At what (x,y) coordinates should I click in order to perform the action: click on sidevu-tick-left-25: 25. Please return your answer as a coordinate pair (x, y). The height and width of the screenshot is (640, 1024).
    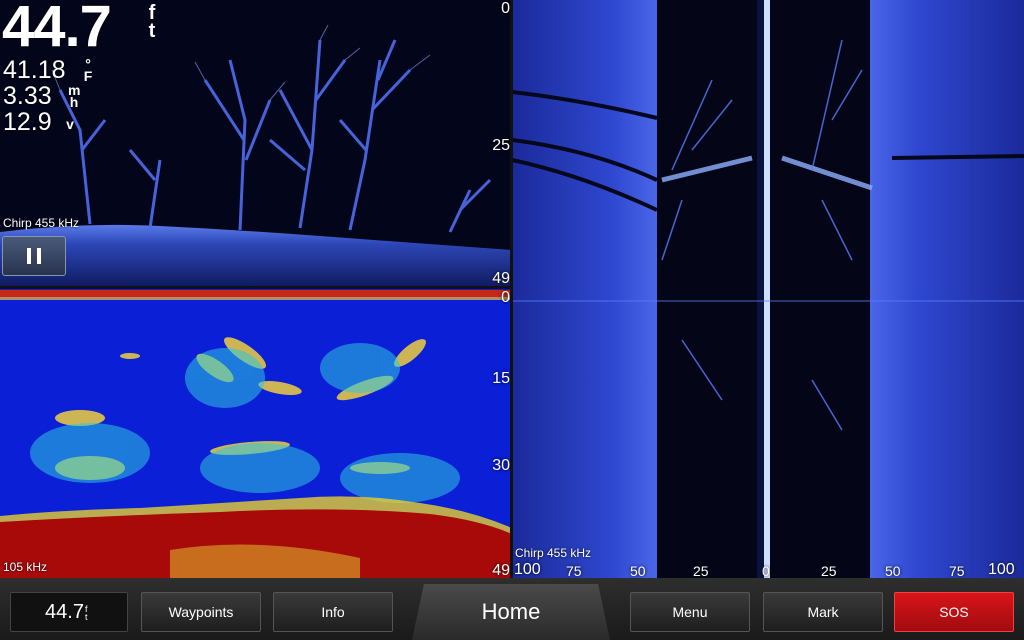
    Looking at the image, I should click on (701, 570).